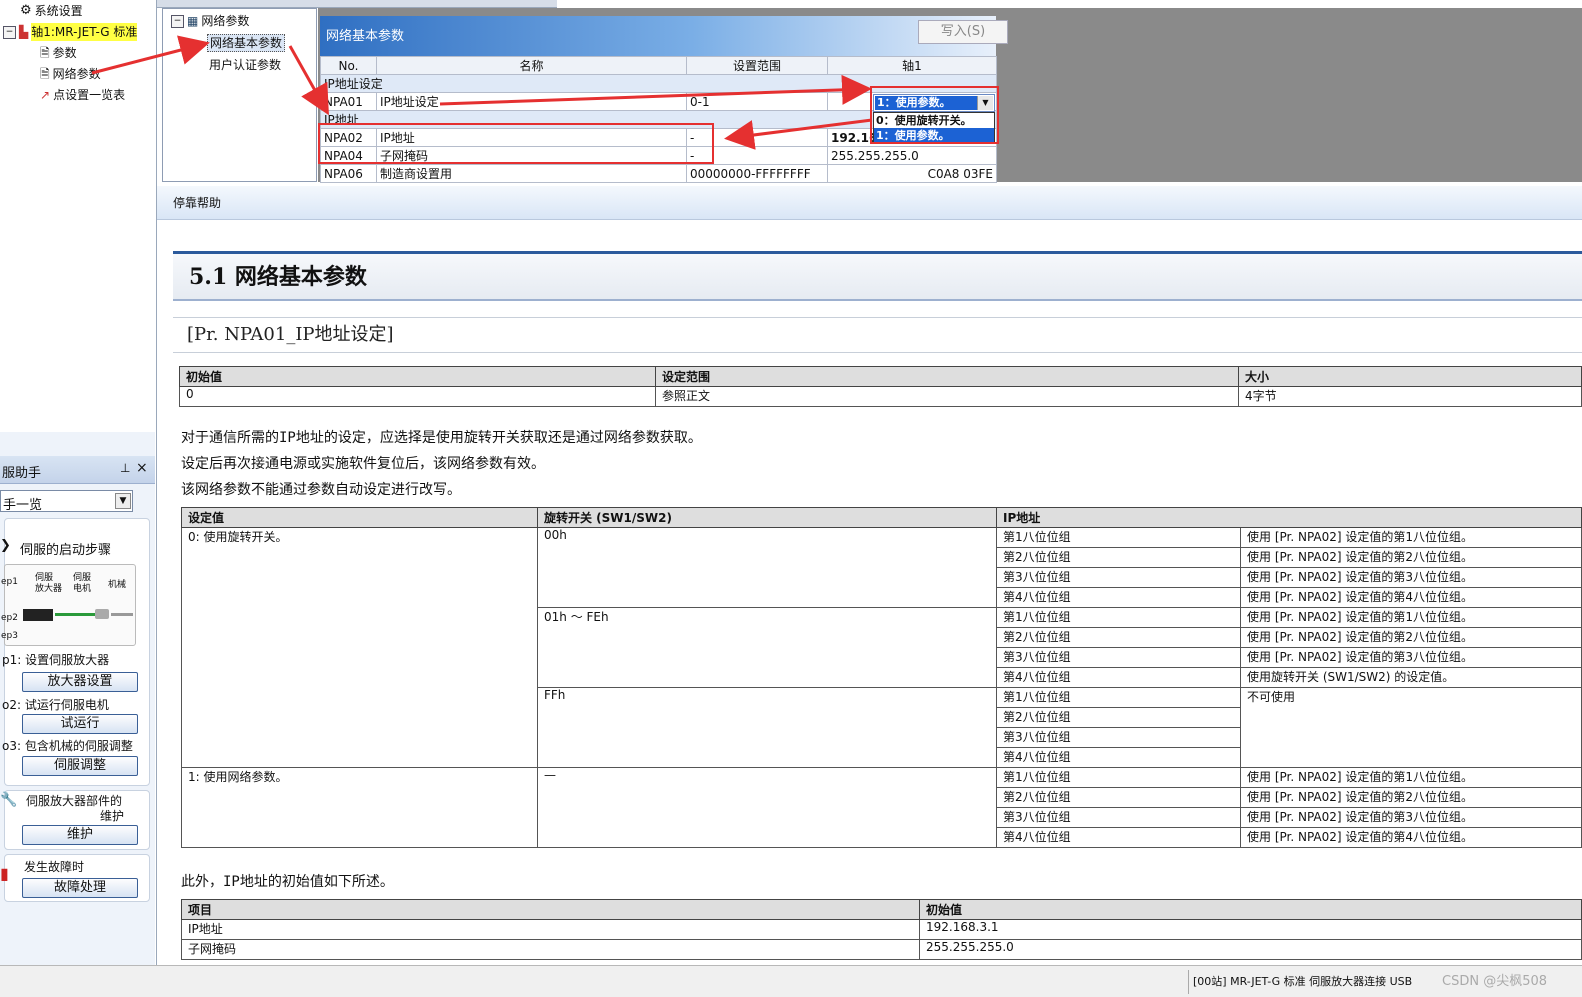 This screenshot has width=1582, height=997. I want to click on docked-help-bar: 停靠帮助, so click(869, 203).